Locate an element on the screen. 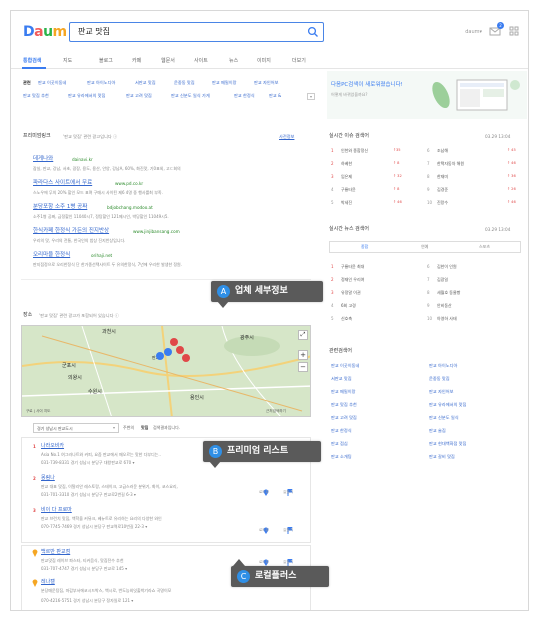 The width and height of the screenshot is (539, 623). rank-term: 한재미 is located at coordinates (442, 177).